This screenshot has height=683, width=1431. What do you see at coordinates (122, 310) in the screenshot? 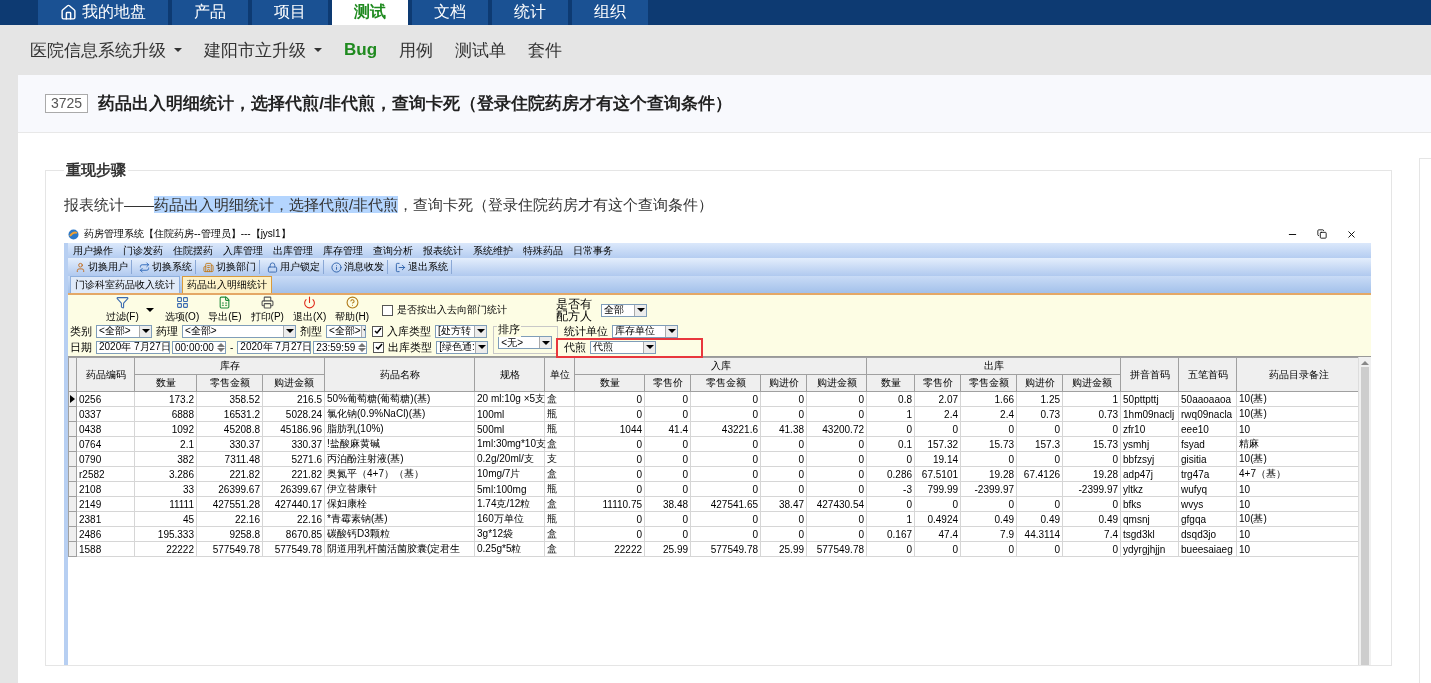
I see `action-button: 过滤(F)` at bounding box center [122, 310].